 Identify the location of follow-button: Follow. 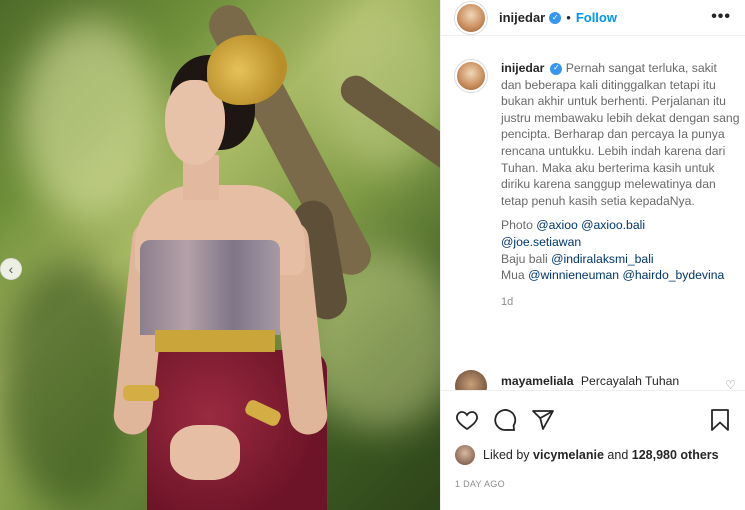
(596, 17).